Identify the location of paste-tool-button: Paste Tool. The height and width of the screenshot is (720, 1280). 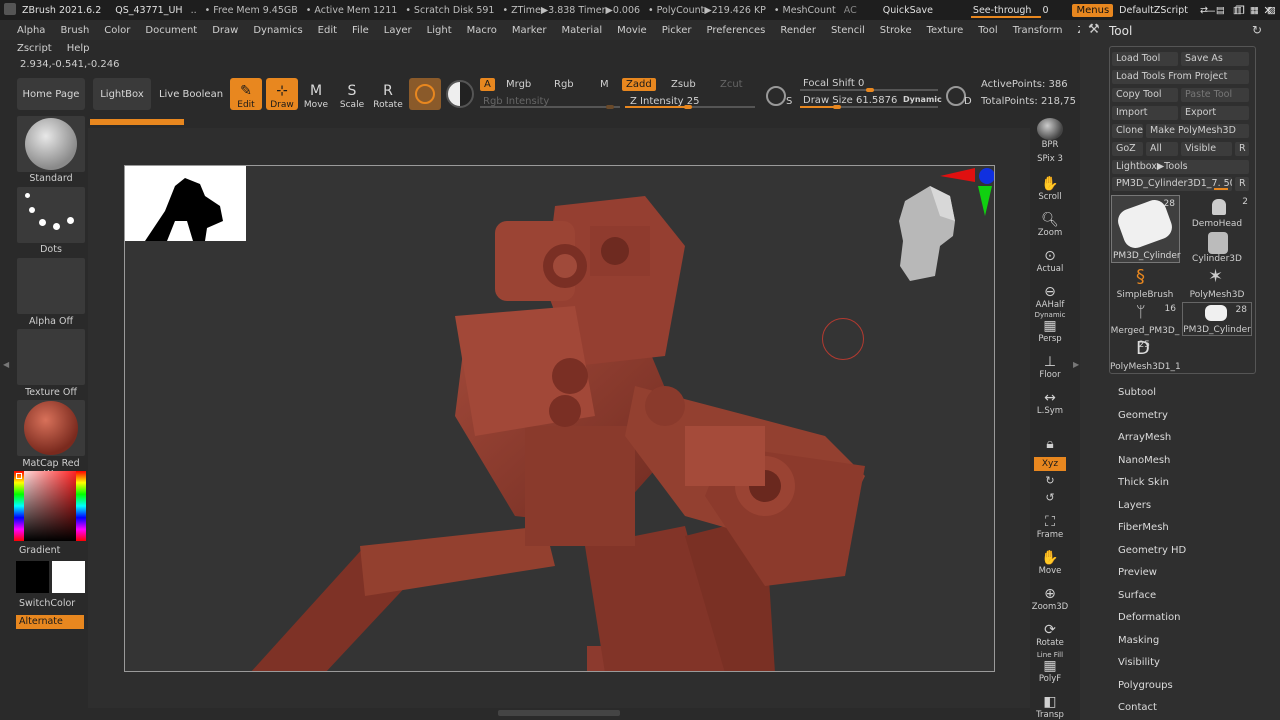
(1215, 95).